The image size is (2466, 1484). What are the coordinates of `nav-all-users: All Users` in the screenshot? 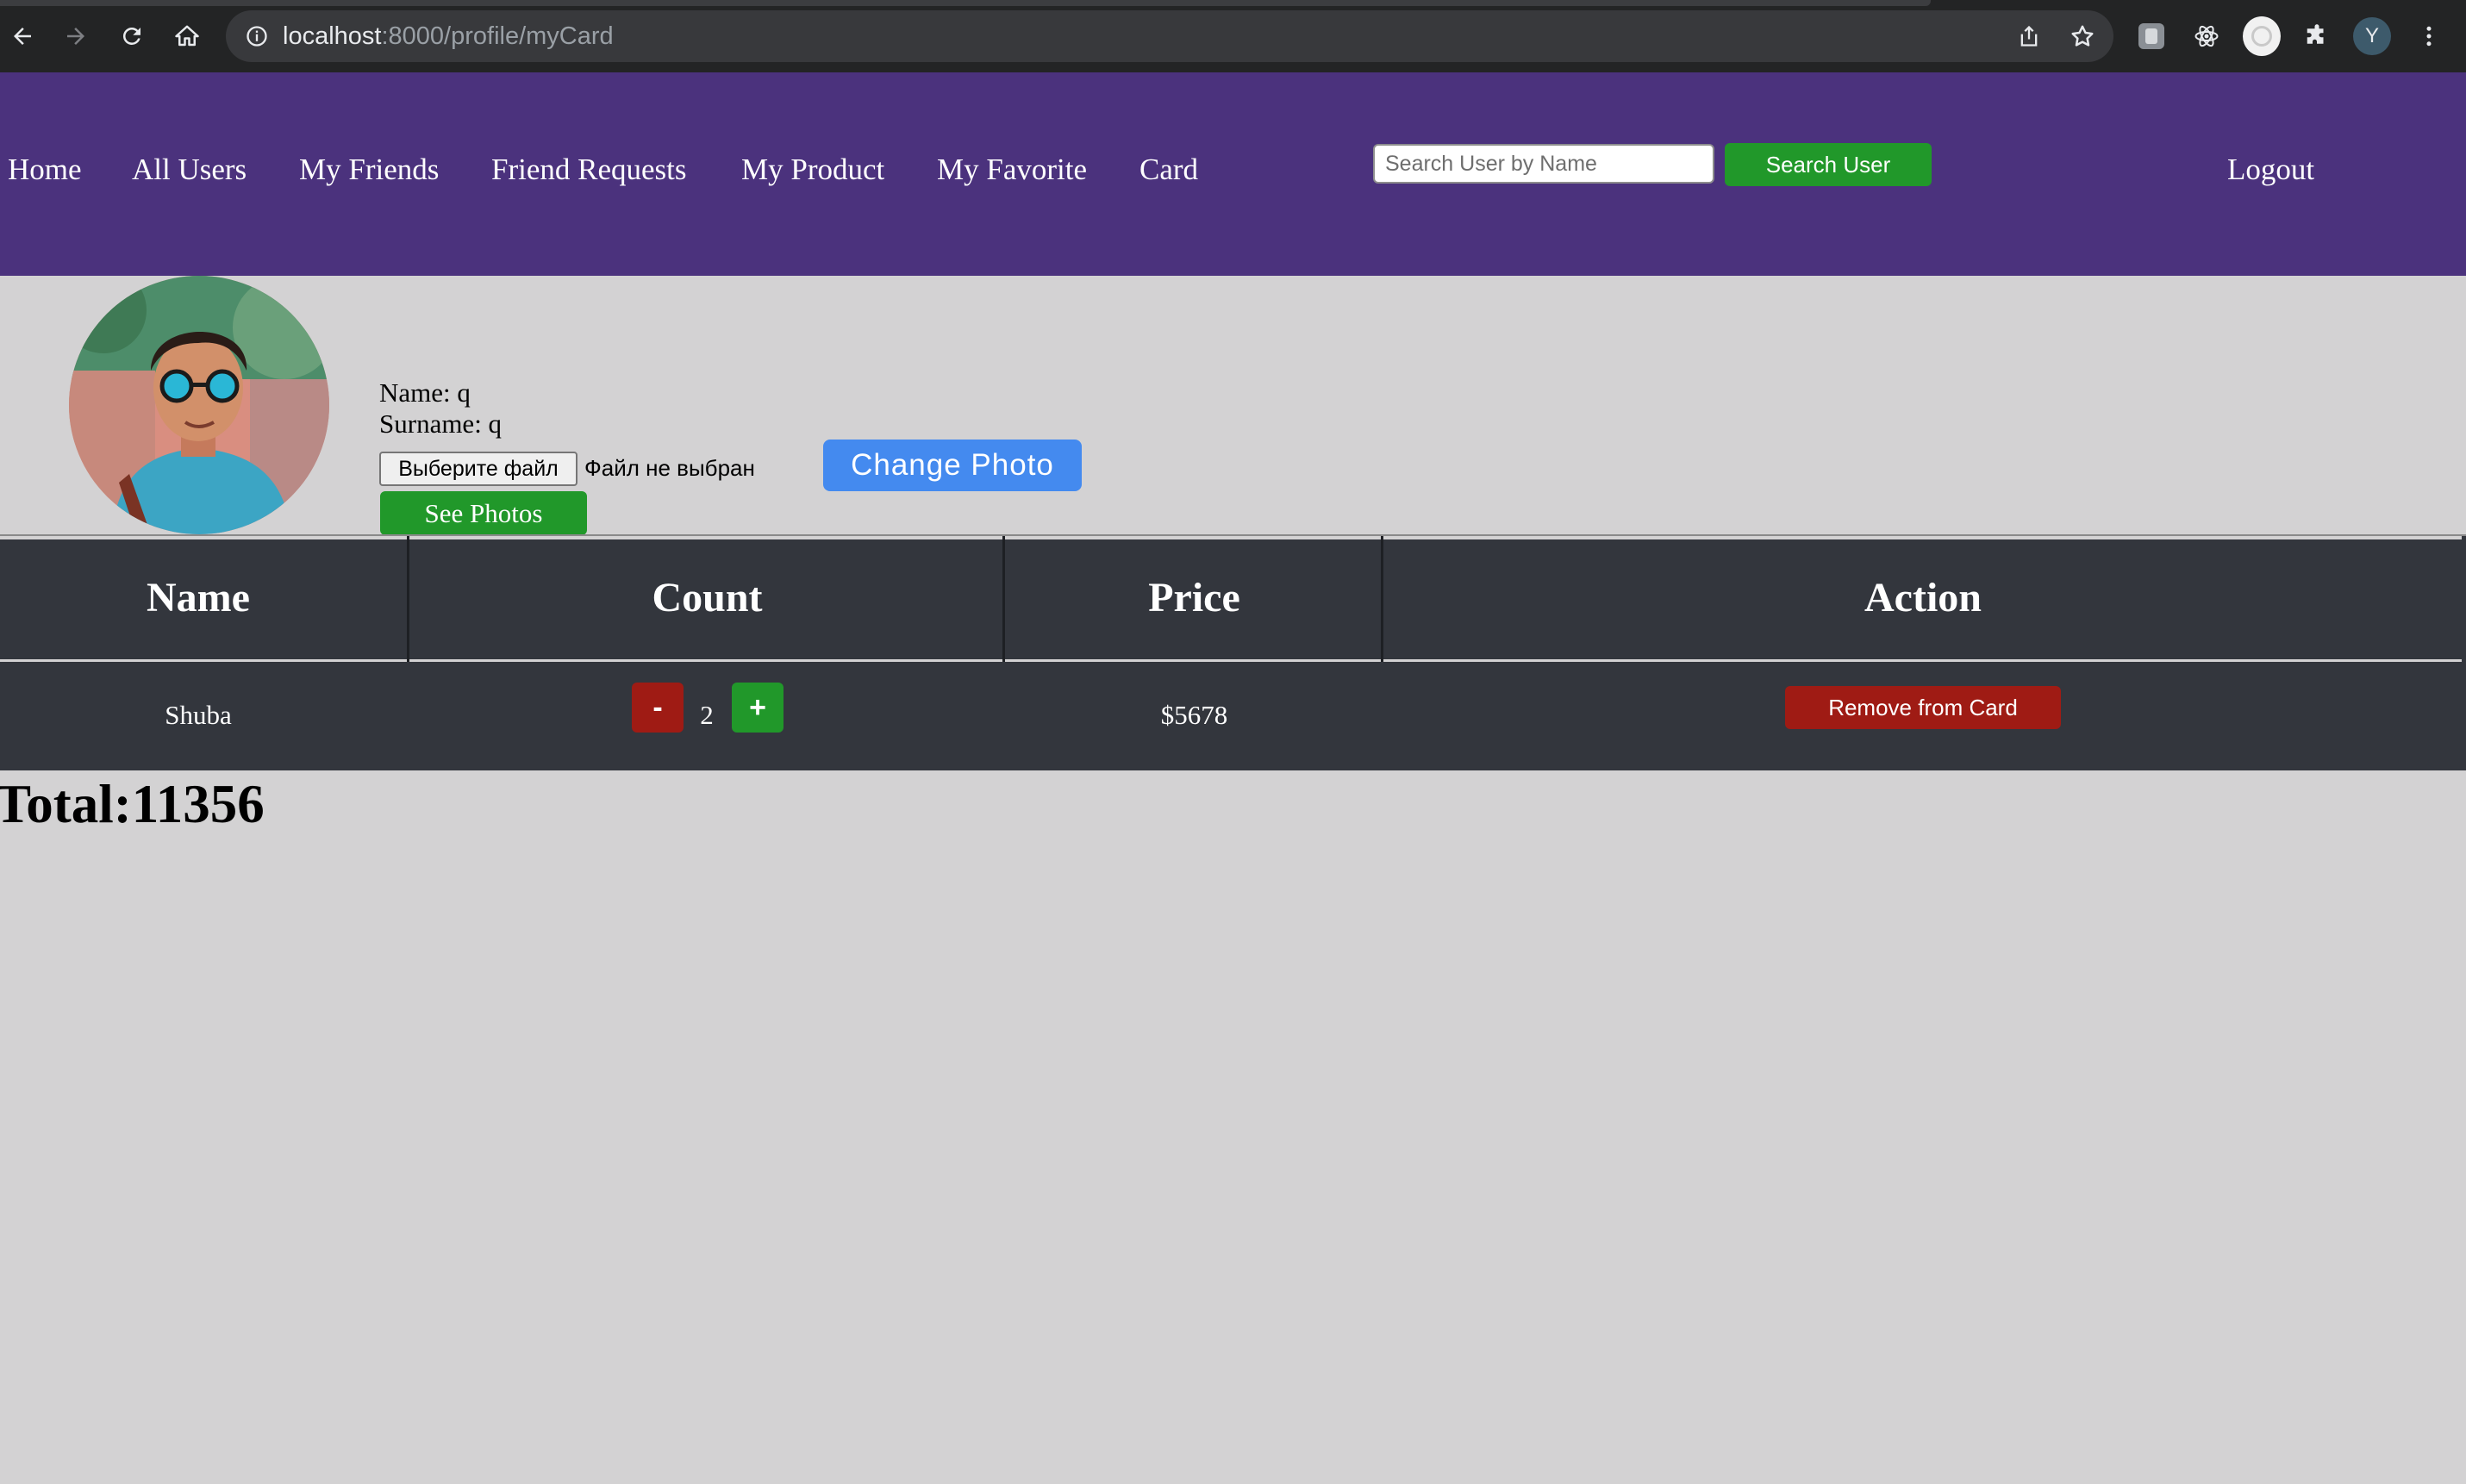 It's located at (189, 170).